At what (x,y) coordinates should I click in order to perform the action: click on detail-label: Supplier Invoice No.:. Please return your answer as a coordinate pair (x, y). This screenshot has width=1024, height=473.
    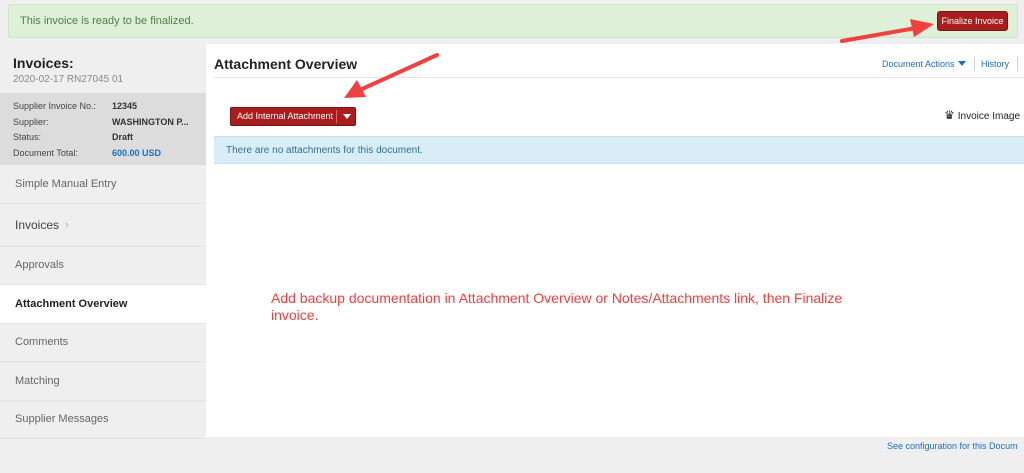
    Looking at the image, I should click on (55, 106).